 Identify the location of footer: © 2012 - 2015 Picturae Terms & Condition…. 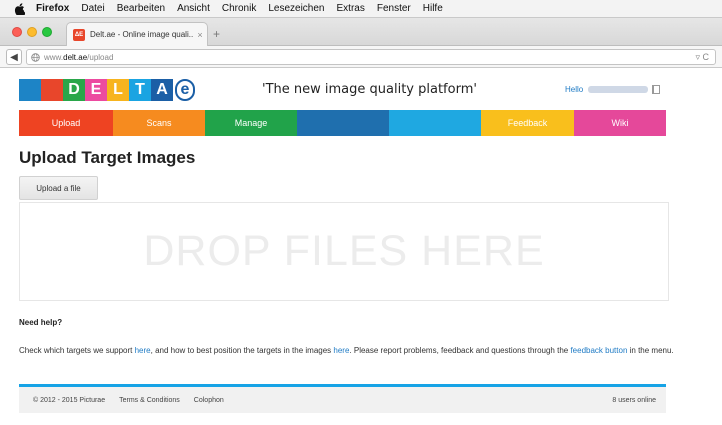
(342, 400).